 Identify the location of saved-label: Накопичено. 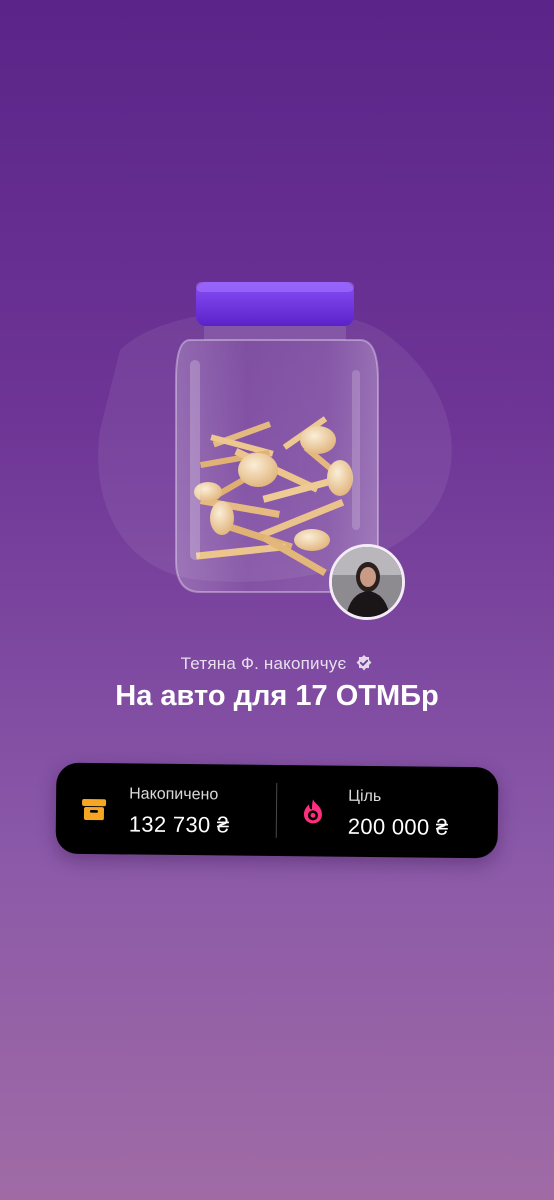
(174, 794).